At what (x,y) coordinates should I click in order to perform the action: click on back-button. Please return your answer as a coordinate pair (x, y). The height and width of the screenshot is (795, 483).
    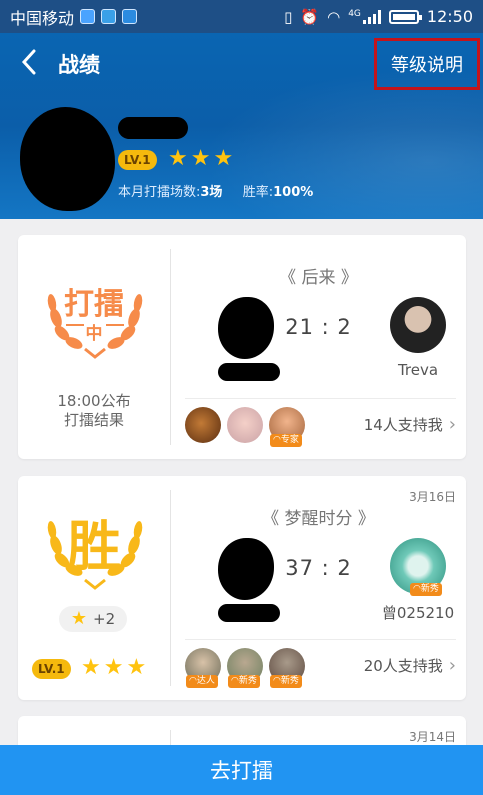
    Looking at the image, I should click on (29, 62).